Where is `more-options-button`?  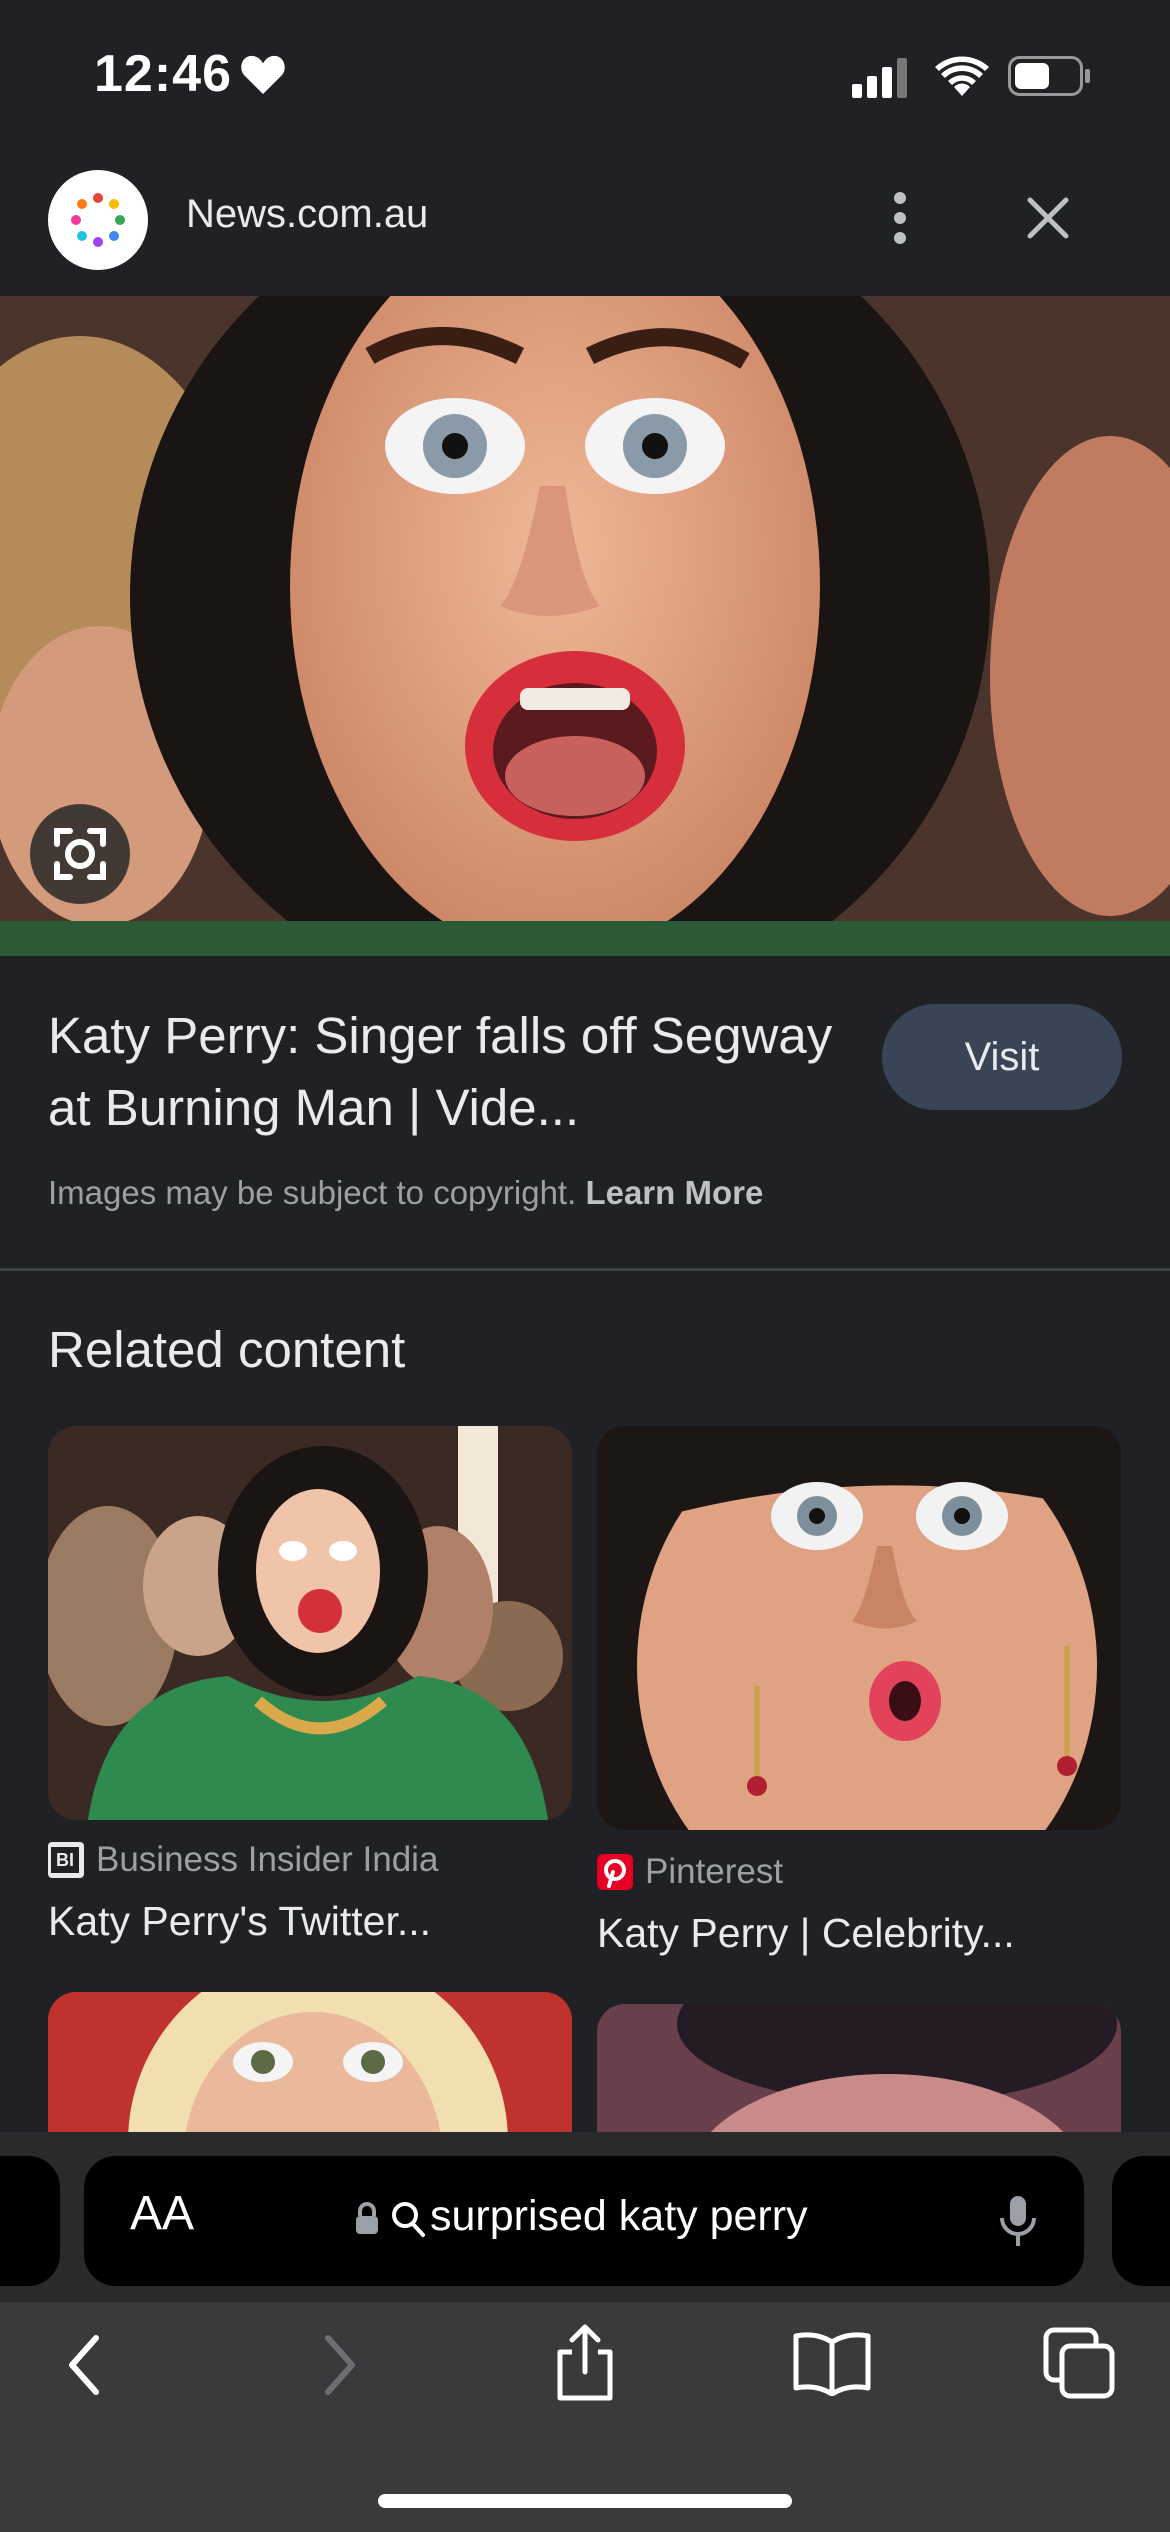
more-options-button is located at coordinates (900, 218).